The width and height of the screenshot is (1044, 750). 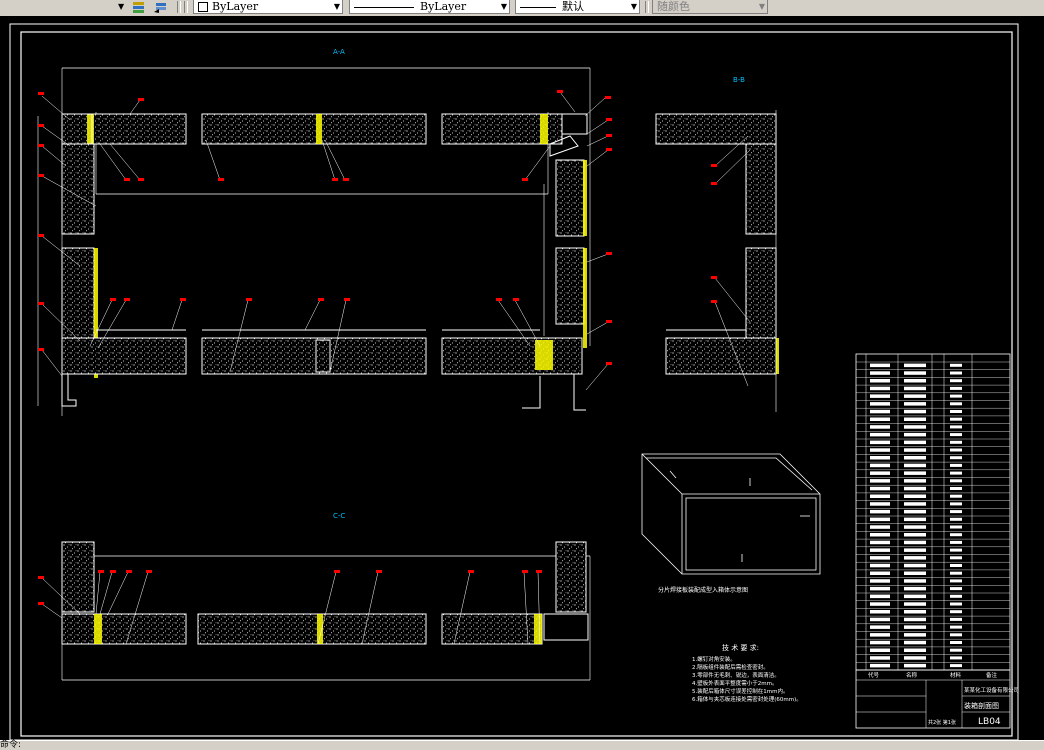 What do you see at coordinates (139, 7) in the screenshot?
I see `layer-states-icon` at bounding box center [139, 7].